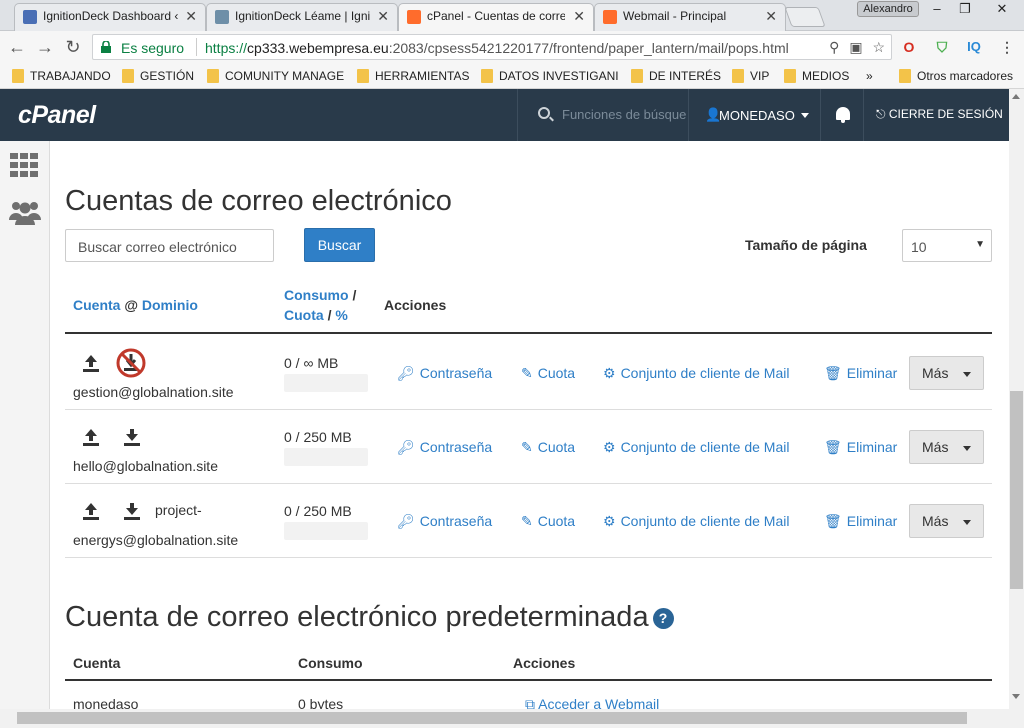  What do you see at coordinates (549, 76) in the screenshot?
I see `bookmark-folder-datos: DATOS INVESTIGANI` at bounding box center [549, 76].